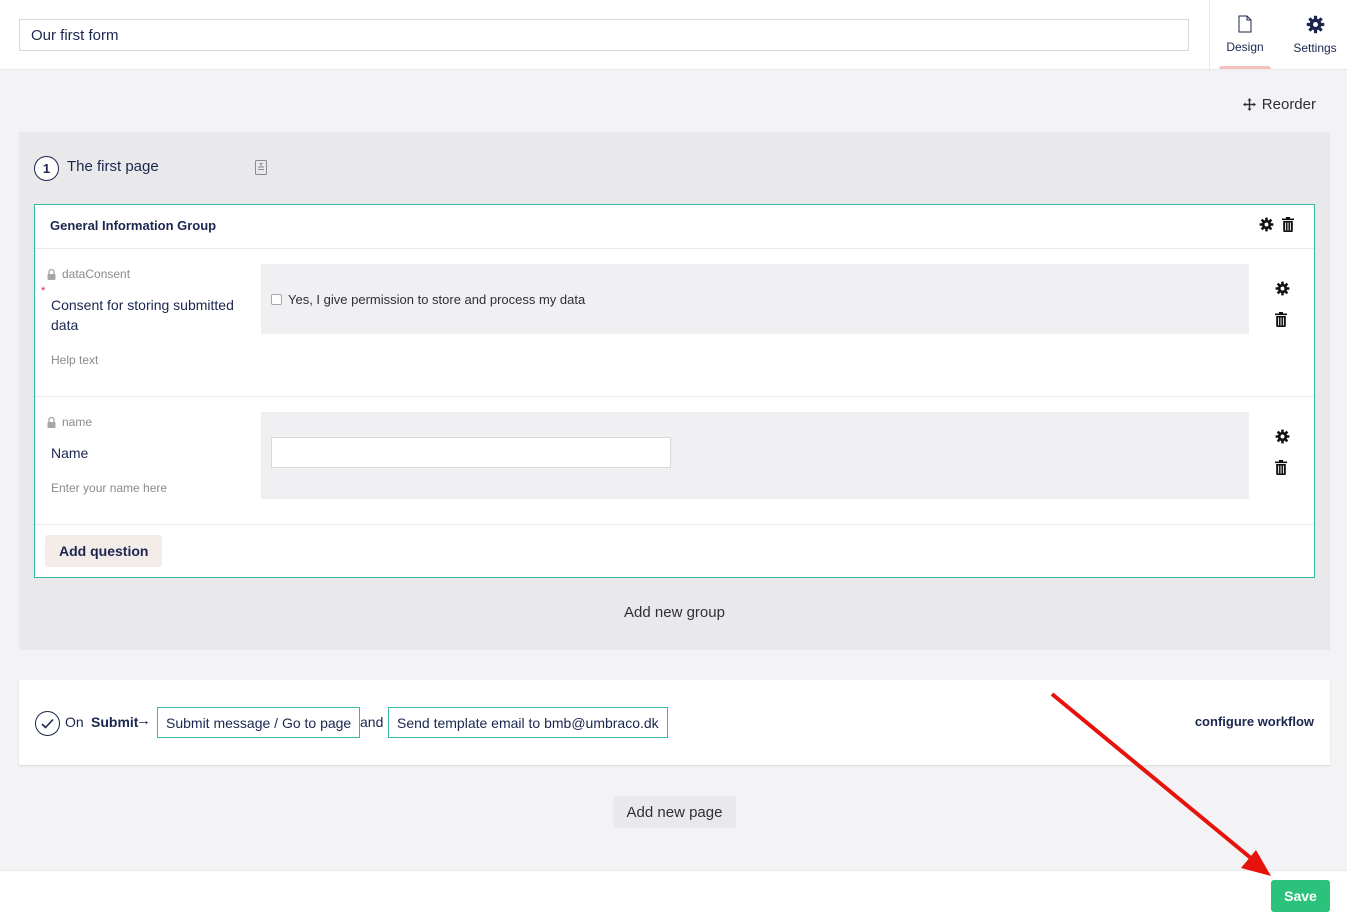 Image resolution: width=1347 pixels, height=919 pixels. I want to click on question-help-text: Enter your name here, so click(109, 488).